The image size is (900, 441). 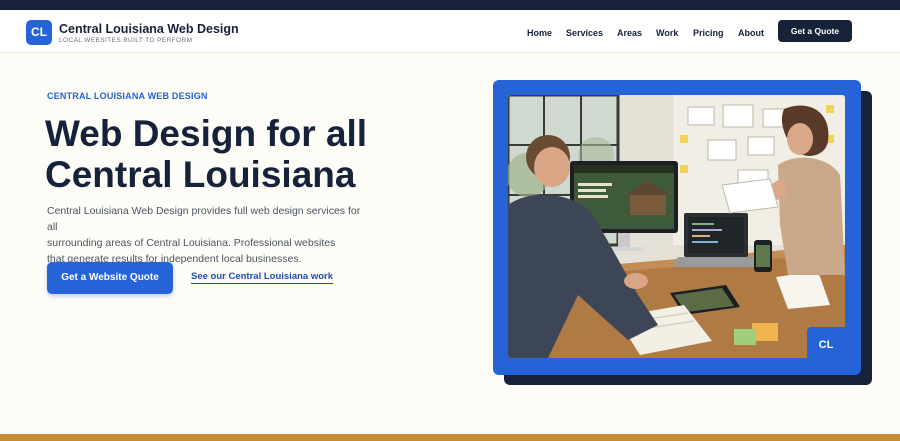 I want to click on see-work-link: See our Central Louisiana work, so click(x=262, y=277).